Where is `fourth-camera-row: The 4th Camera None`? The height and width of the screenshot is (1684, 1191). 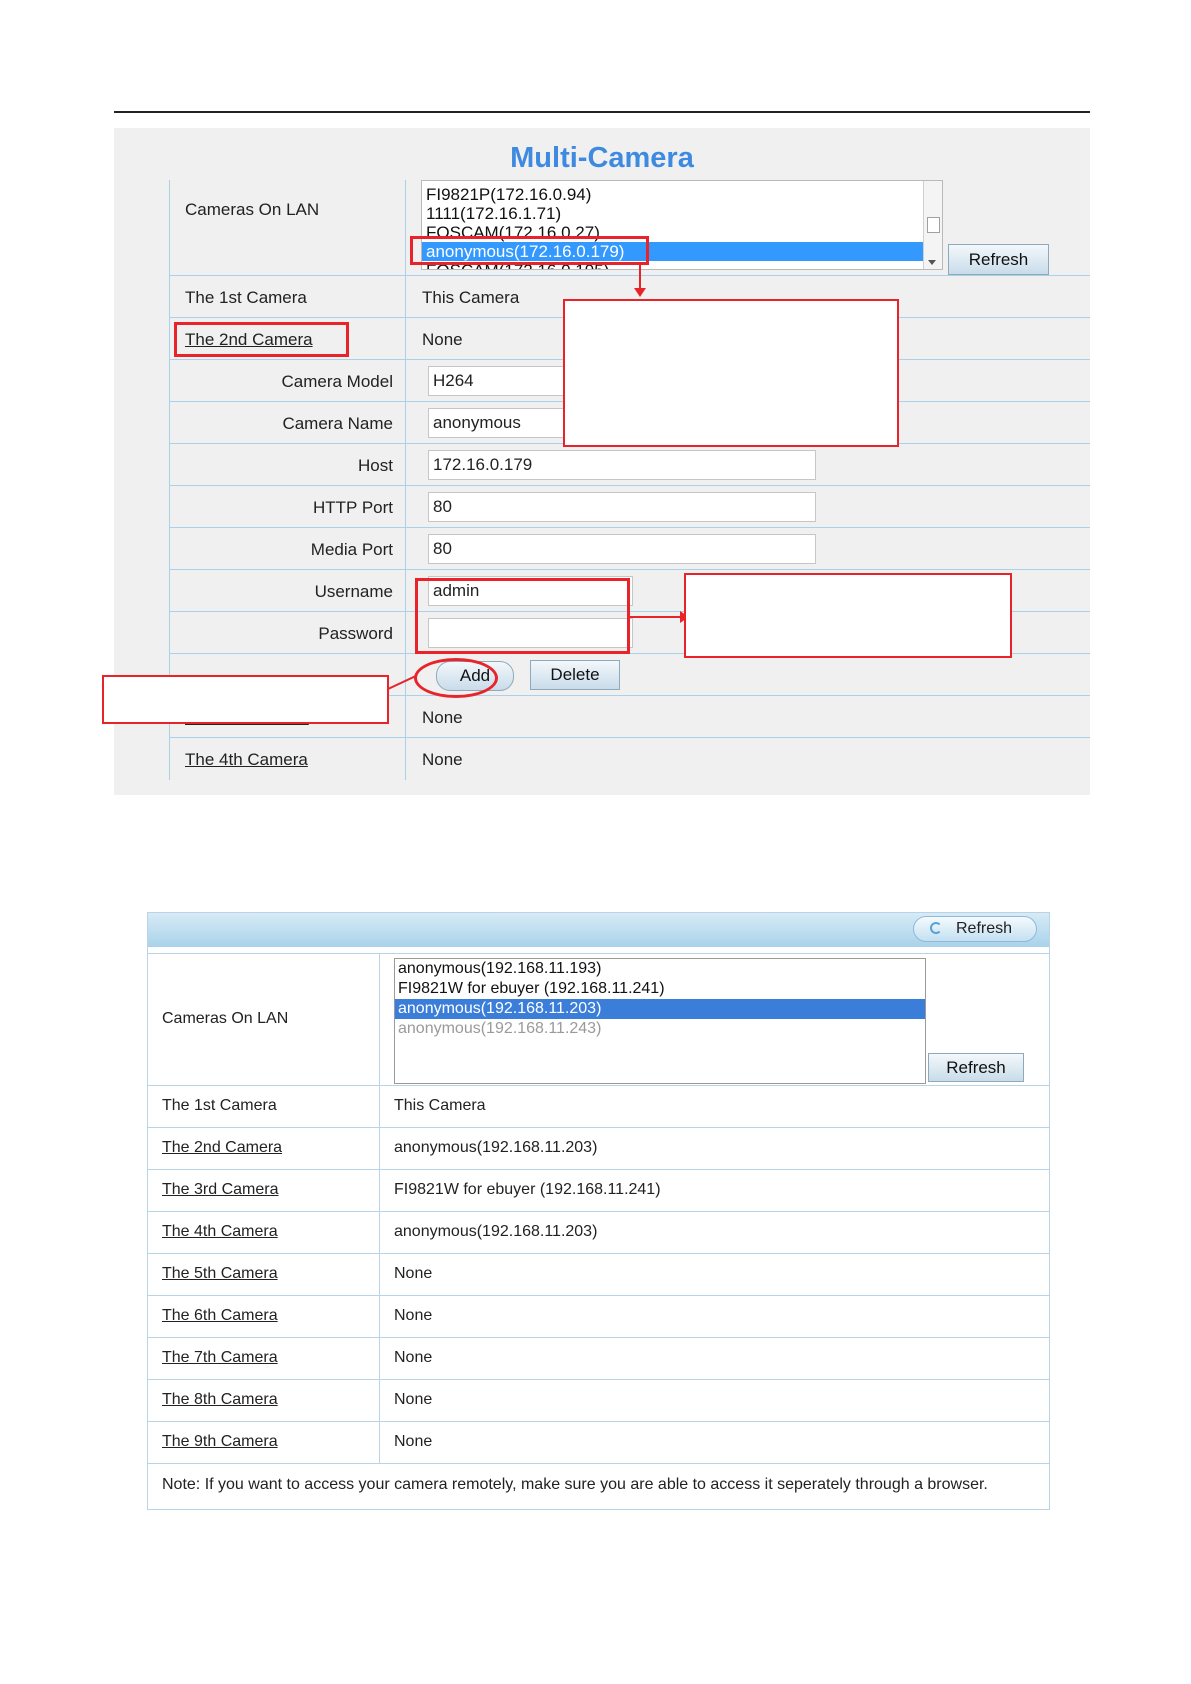
fourth-camera-row: The 4th Camera None is located at coordinates (630, 759).